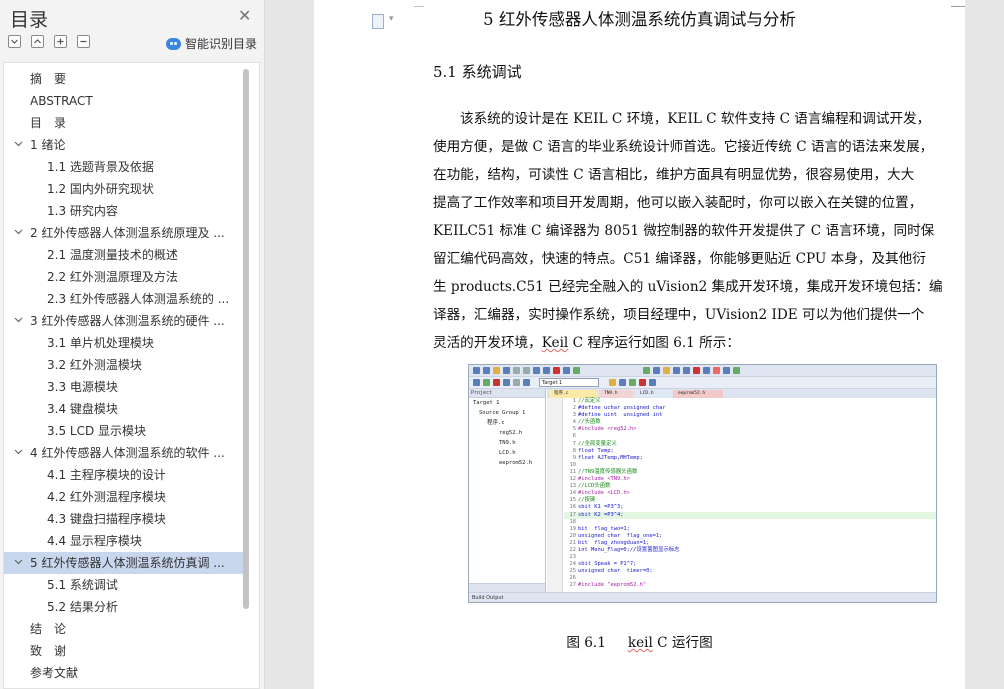 Image resolution: width=1004 pixels, height=689 pixels. Describe the element at coordinates (61, 101) in the screenshot. I see `toc-item-label: ABSTRACT` at that location.